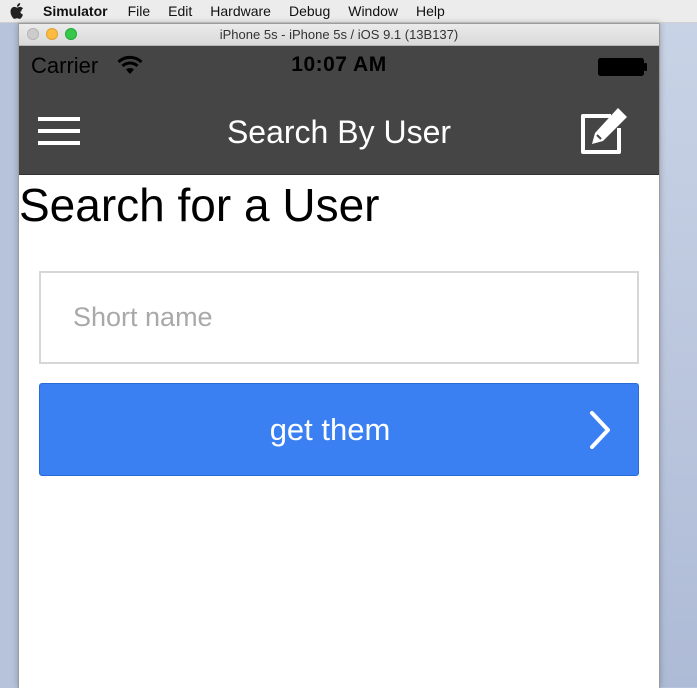 The width and height of the screenshot is (697, 688). I want to click on zoom-button, so click(71, 34).